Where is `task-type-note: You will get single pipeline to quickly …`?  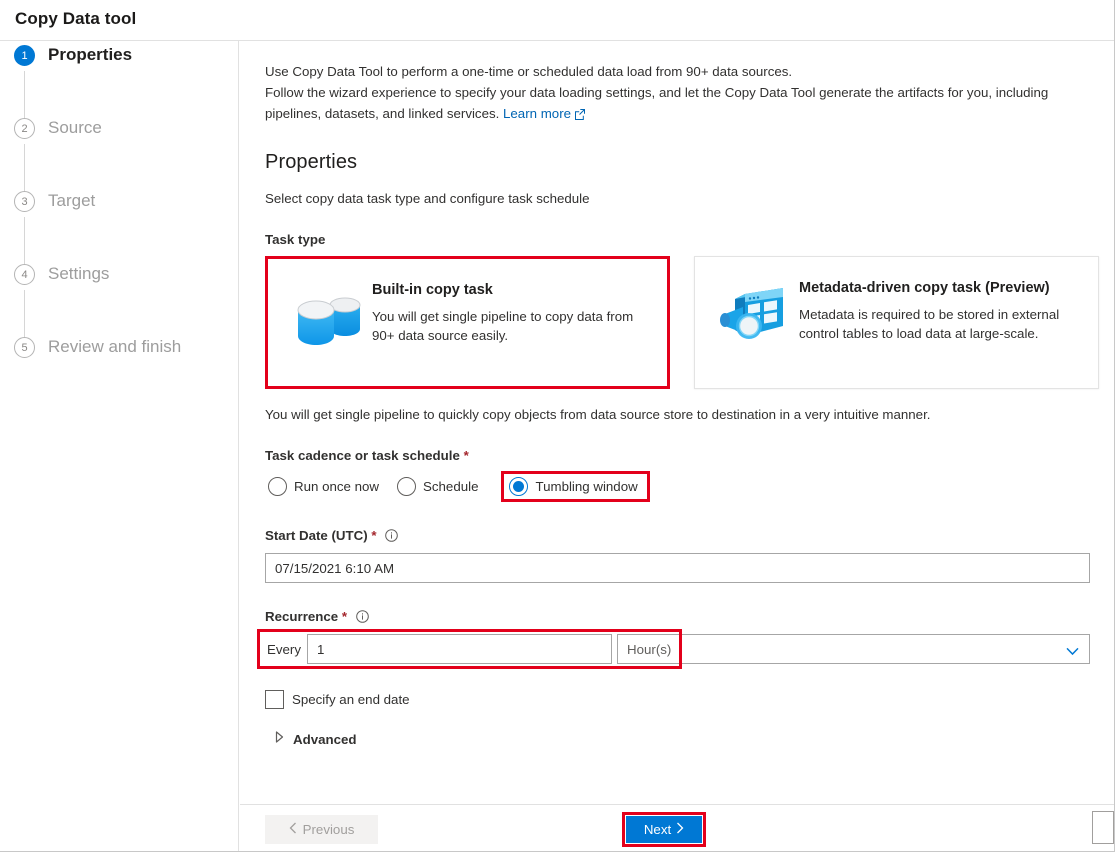
task-type-note: You will get single pipeline to quickly … is located at coordinates (598, 414).